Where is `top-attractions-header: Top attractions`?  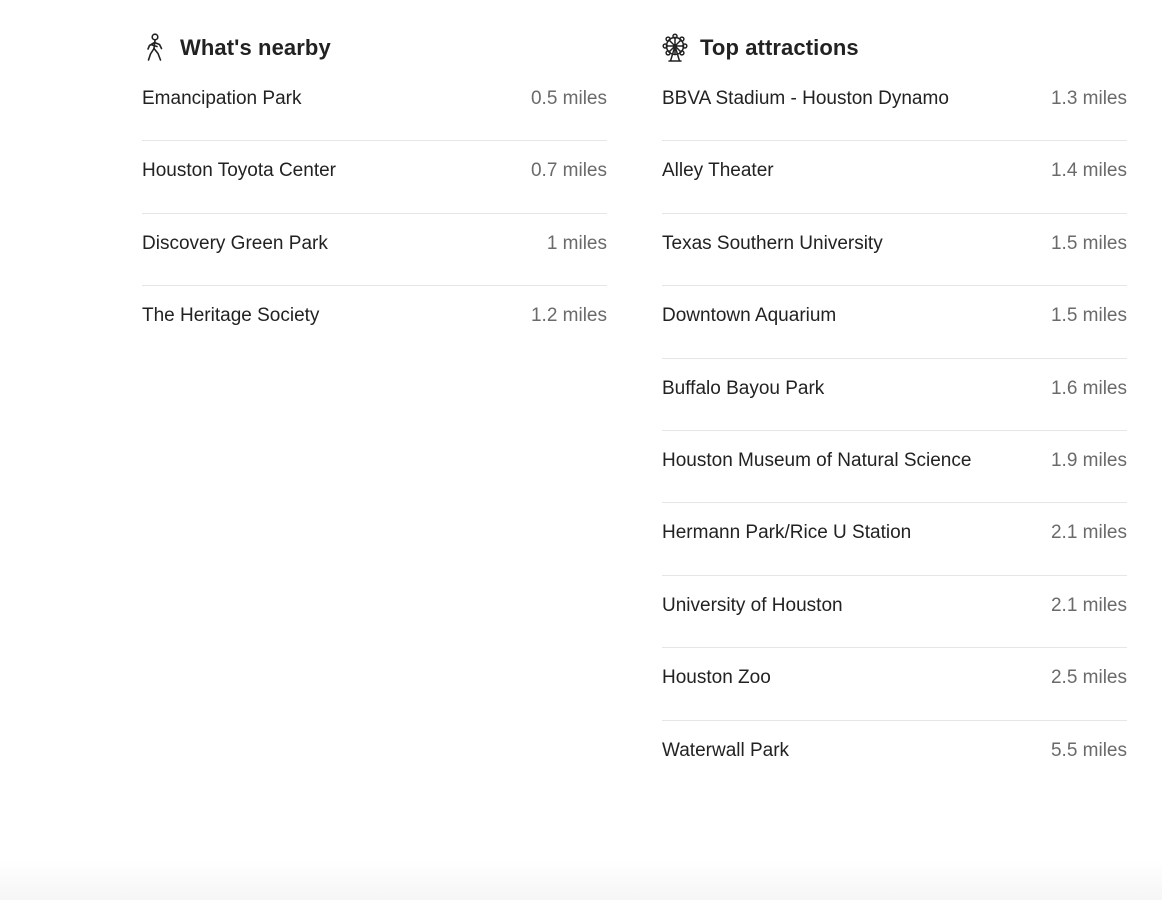 top-attractions-header: Top attractions is located at coordinates (894, 48).